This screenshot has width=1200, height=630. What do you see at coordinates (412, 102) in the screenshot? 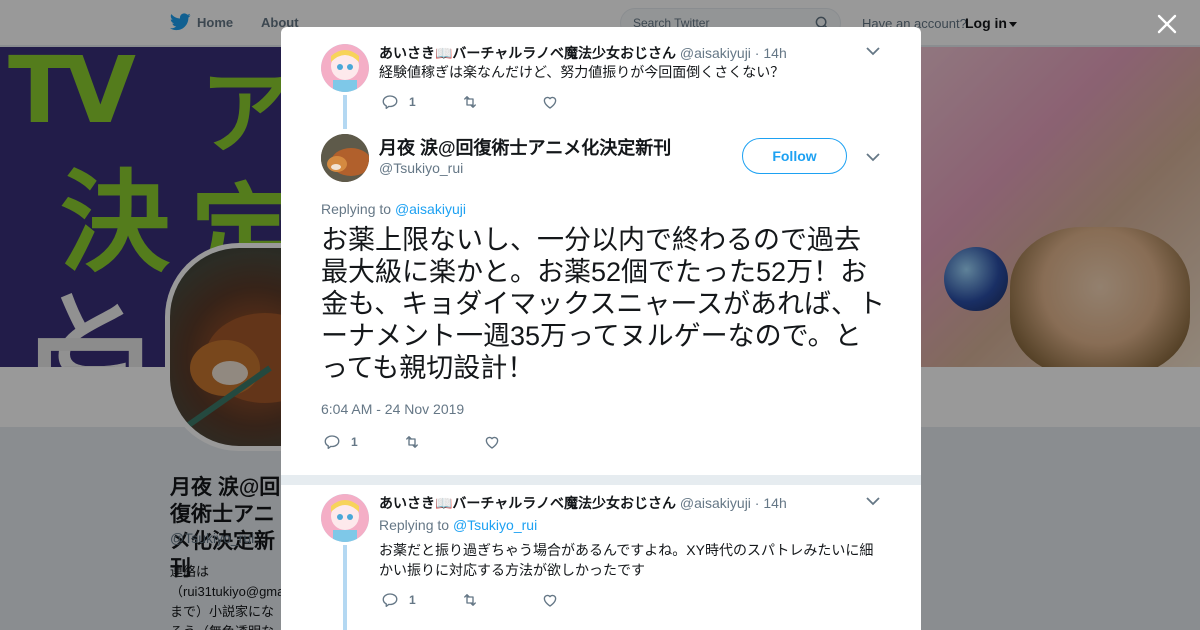
I see `tweet-1-reply-count: 1` at bounding box center [412, 102].